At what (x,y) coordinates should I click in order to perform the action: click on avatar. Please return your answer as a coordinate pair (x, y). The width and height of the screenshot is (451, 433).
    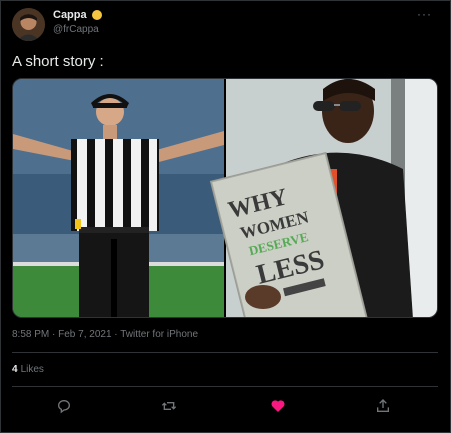
    Looking at the image, I should click on (28, 24).